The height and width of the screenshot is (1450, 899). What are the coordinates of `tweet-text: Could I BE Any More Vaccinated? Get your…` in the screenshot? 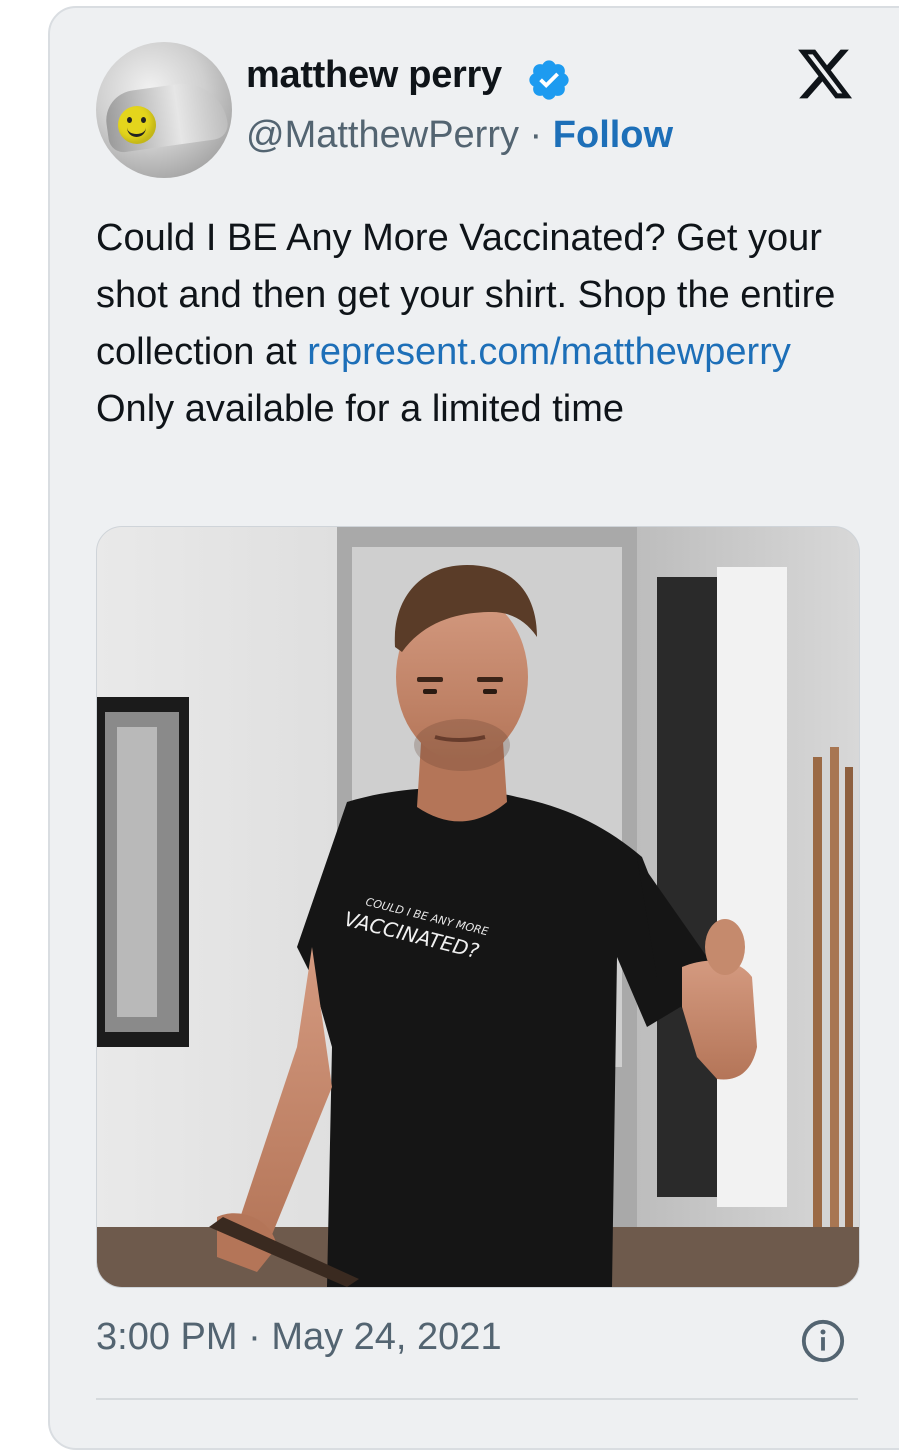 It's located at (466, 324).